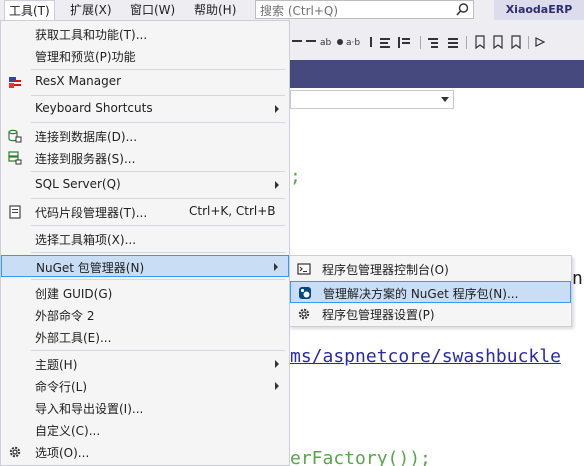 The height and width of the screenshot is (466, 584). What do you see at coordinates (295, 176) in the screenshot?
I see `code-line-semicolon: ;` at bounding box center [295, 176].